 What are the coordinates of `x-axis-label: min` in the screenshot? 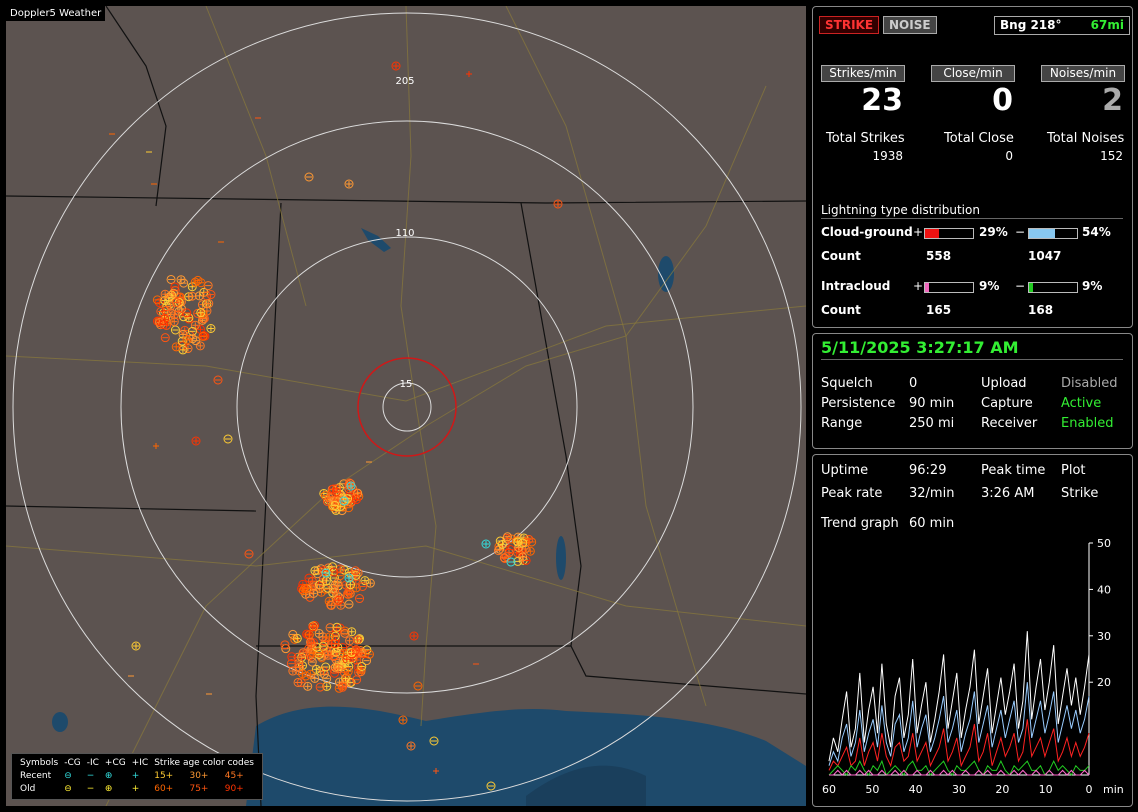 It's located at (1113, 789).